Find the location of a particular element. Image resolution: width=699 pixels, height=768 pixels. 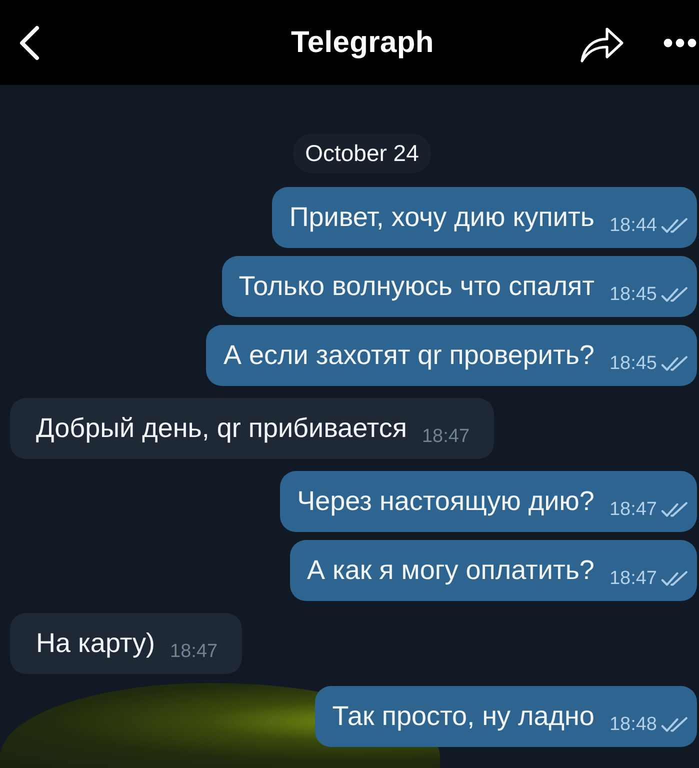

date-label: October 24 is located at coordinates (362, 153).